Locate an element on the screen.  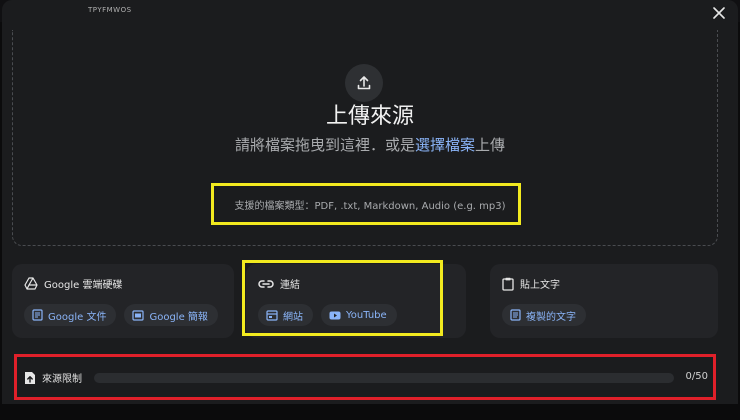
subtitle-suffix: 上傳 is located at coordinates (490, 145).